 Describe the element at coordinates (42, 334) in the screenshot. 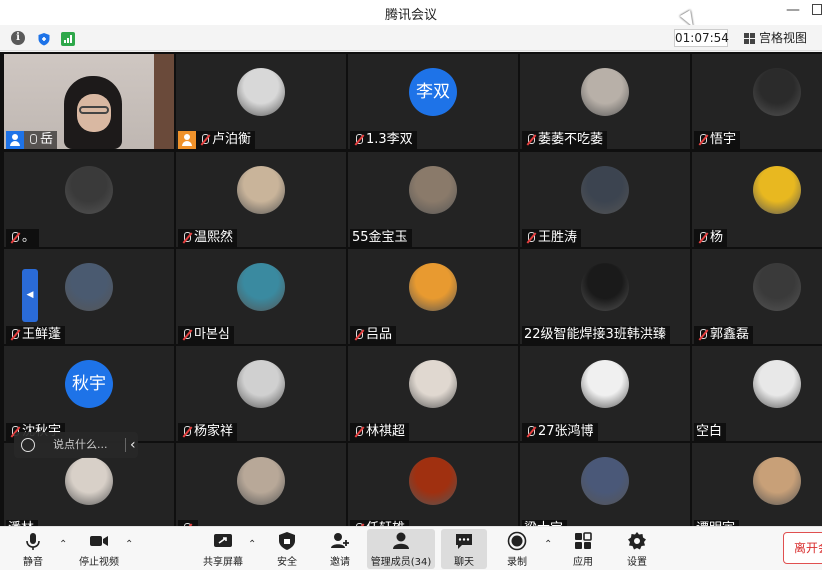

I see `participant-name: 王鲜蓬` at that location.